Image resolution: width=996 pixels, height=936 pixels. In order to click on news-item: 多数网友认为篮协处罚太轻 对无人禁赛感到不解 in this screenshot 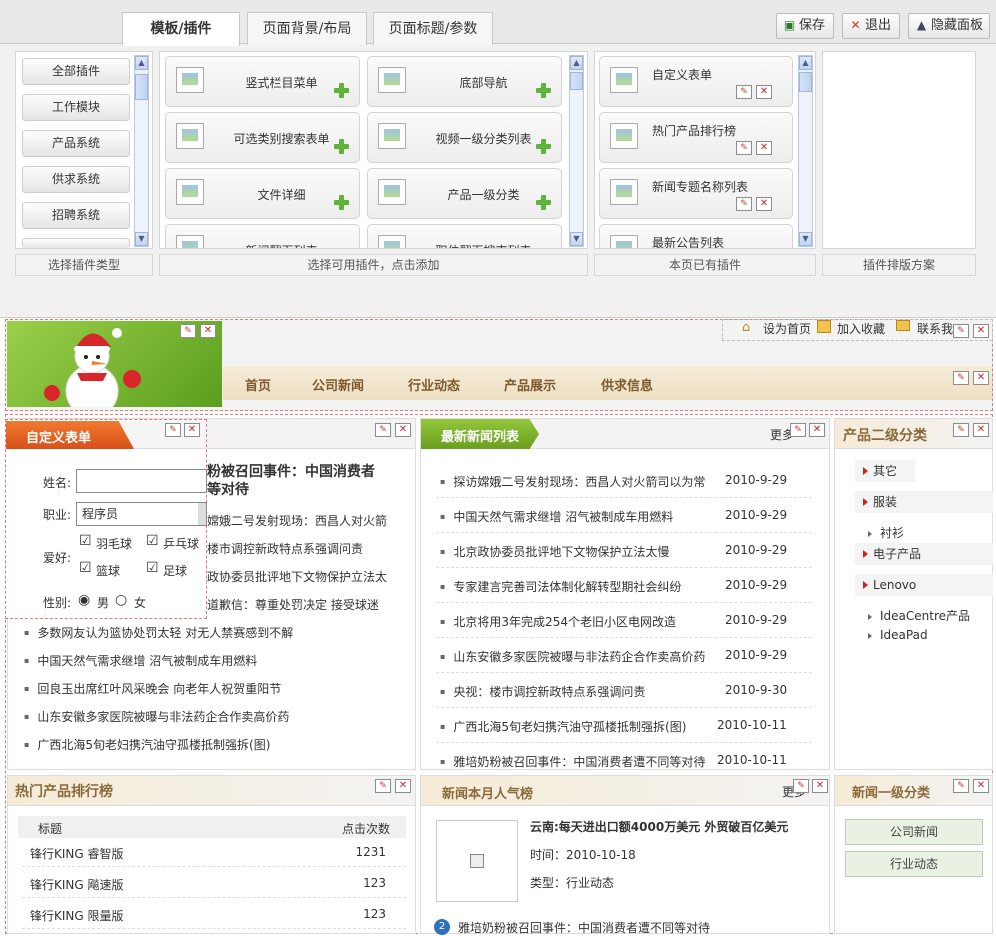, I will do `click(158, 632)`.